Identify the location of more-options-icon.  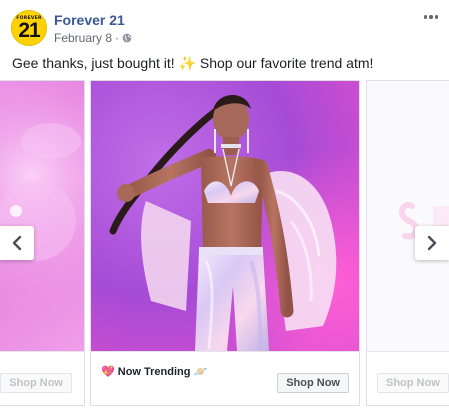
(431, 17).